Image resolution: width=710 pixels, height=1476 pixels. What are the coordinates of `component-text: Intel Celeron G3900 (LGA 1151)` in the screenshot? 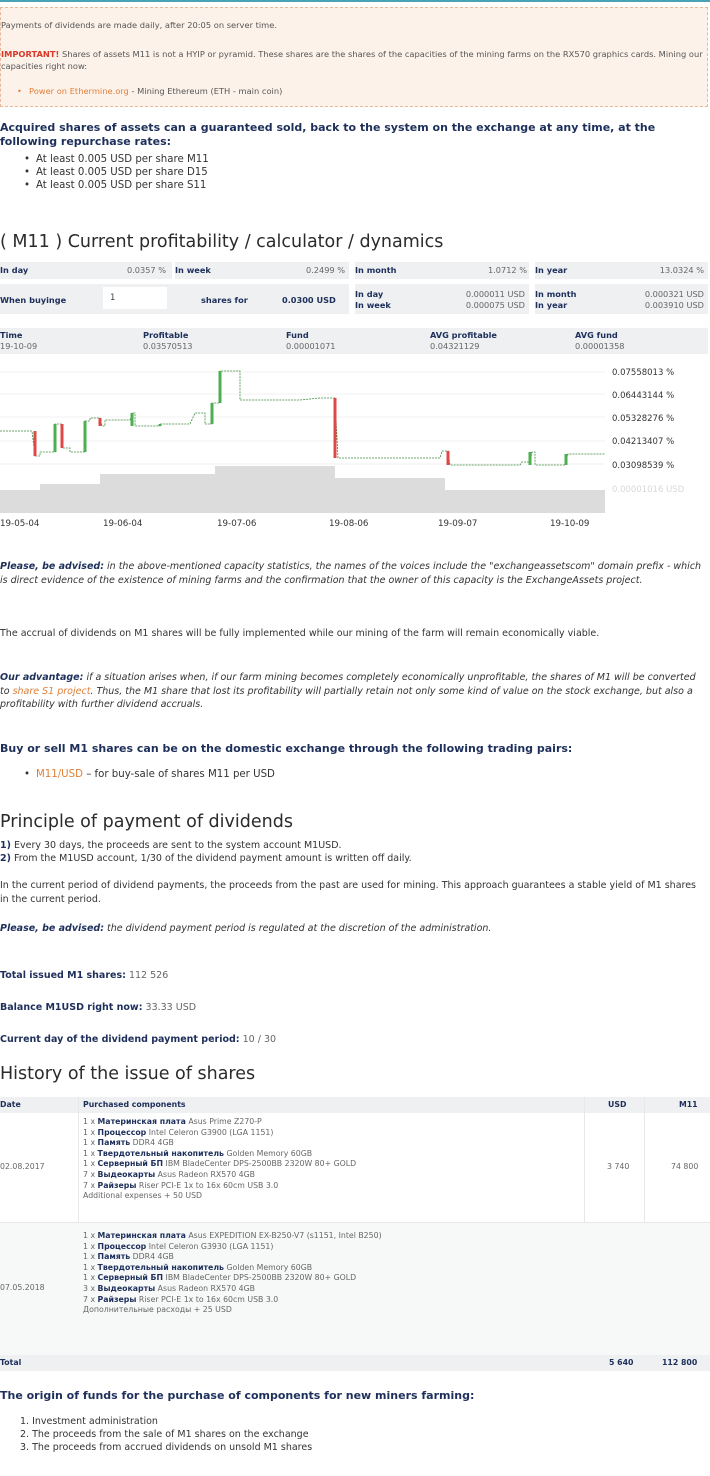 It's located at (211, 1132).